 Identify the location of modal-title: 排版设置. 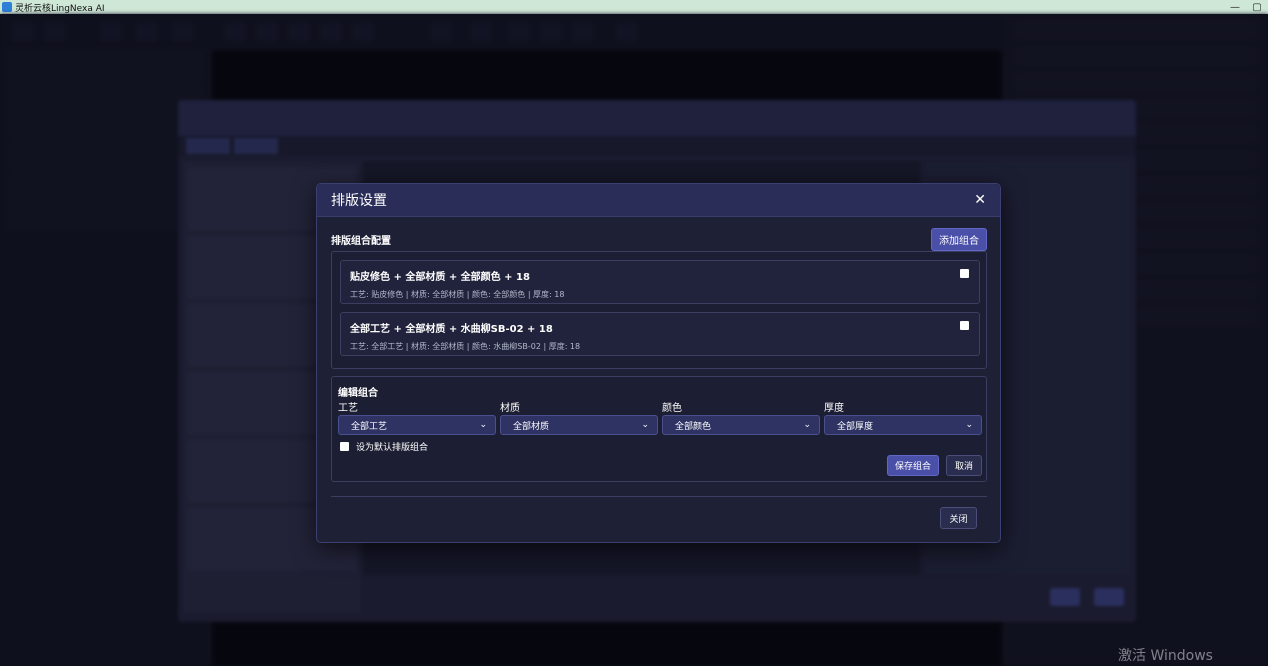
(359, 201).